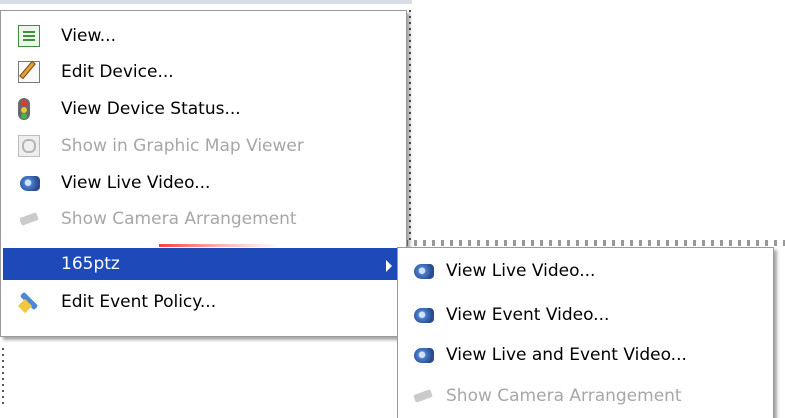 The height and width of the screenshot is (418, 785). I want to click on background-window-strip, so click(206, 2).